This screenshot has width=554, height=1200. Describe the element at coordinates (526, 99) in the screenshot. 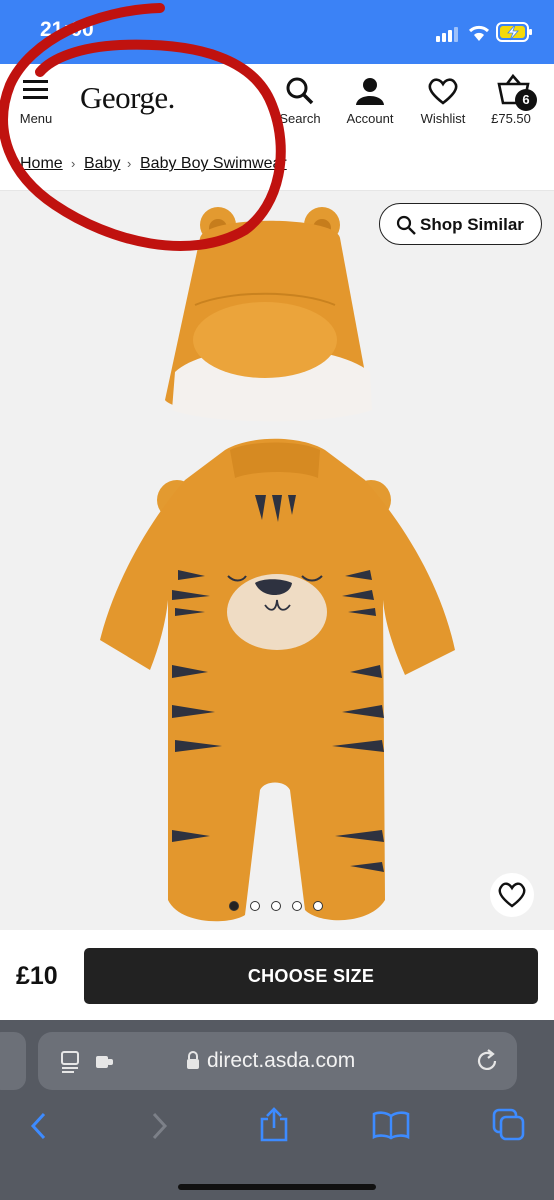

I see `basket-count: 6` at that location.